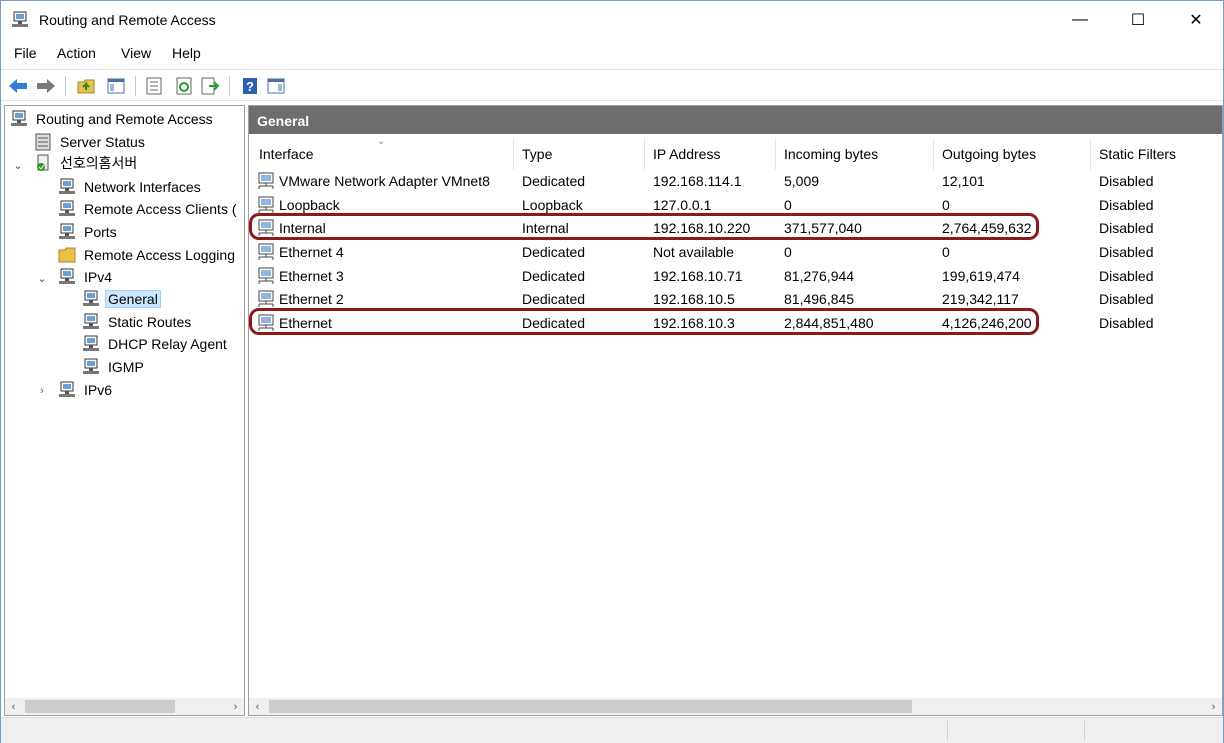 This screenshot has width=1224, height=743. What do you see at coordinates (250, 86) in the screenshot?
I see `help-icon: ?` at bounding box center [250, 86].